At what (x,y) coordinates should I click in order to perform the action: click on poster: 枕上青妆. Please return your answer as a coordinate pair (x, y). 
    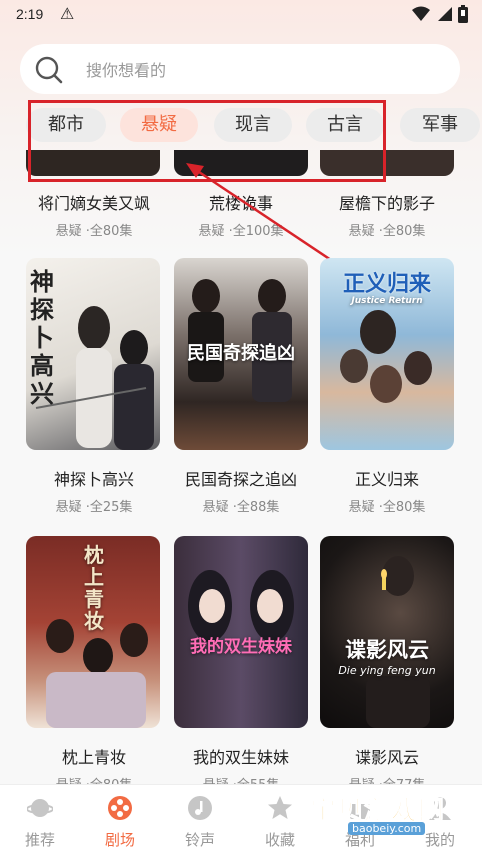
    Looking at the image, I should click on (93, 632).